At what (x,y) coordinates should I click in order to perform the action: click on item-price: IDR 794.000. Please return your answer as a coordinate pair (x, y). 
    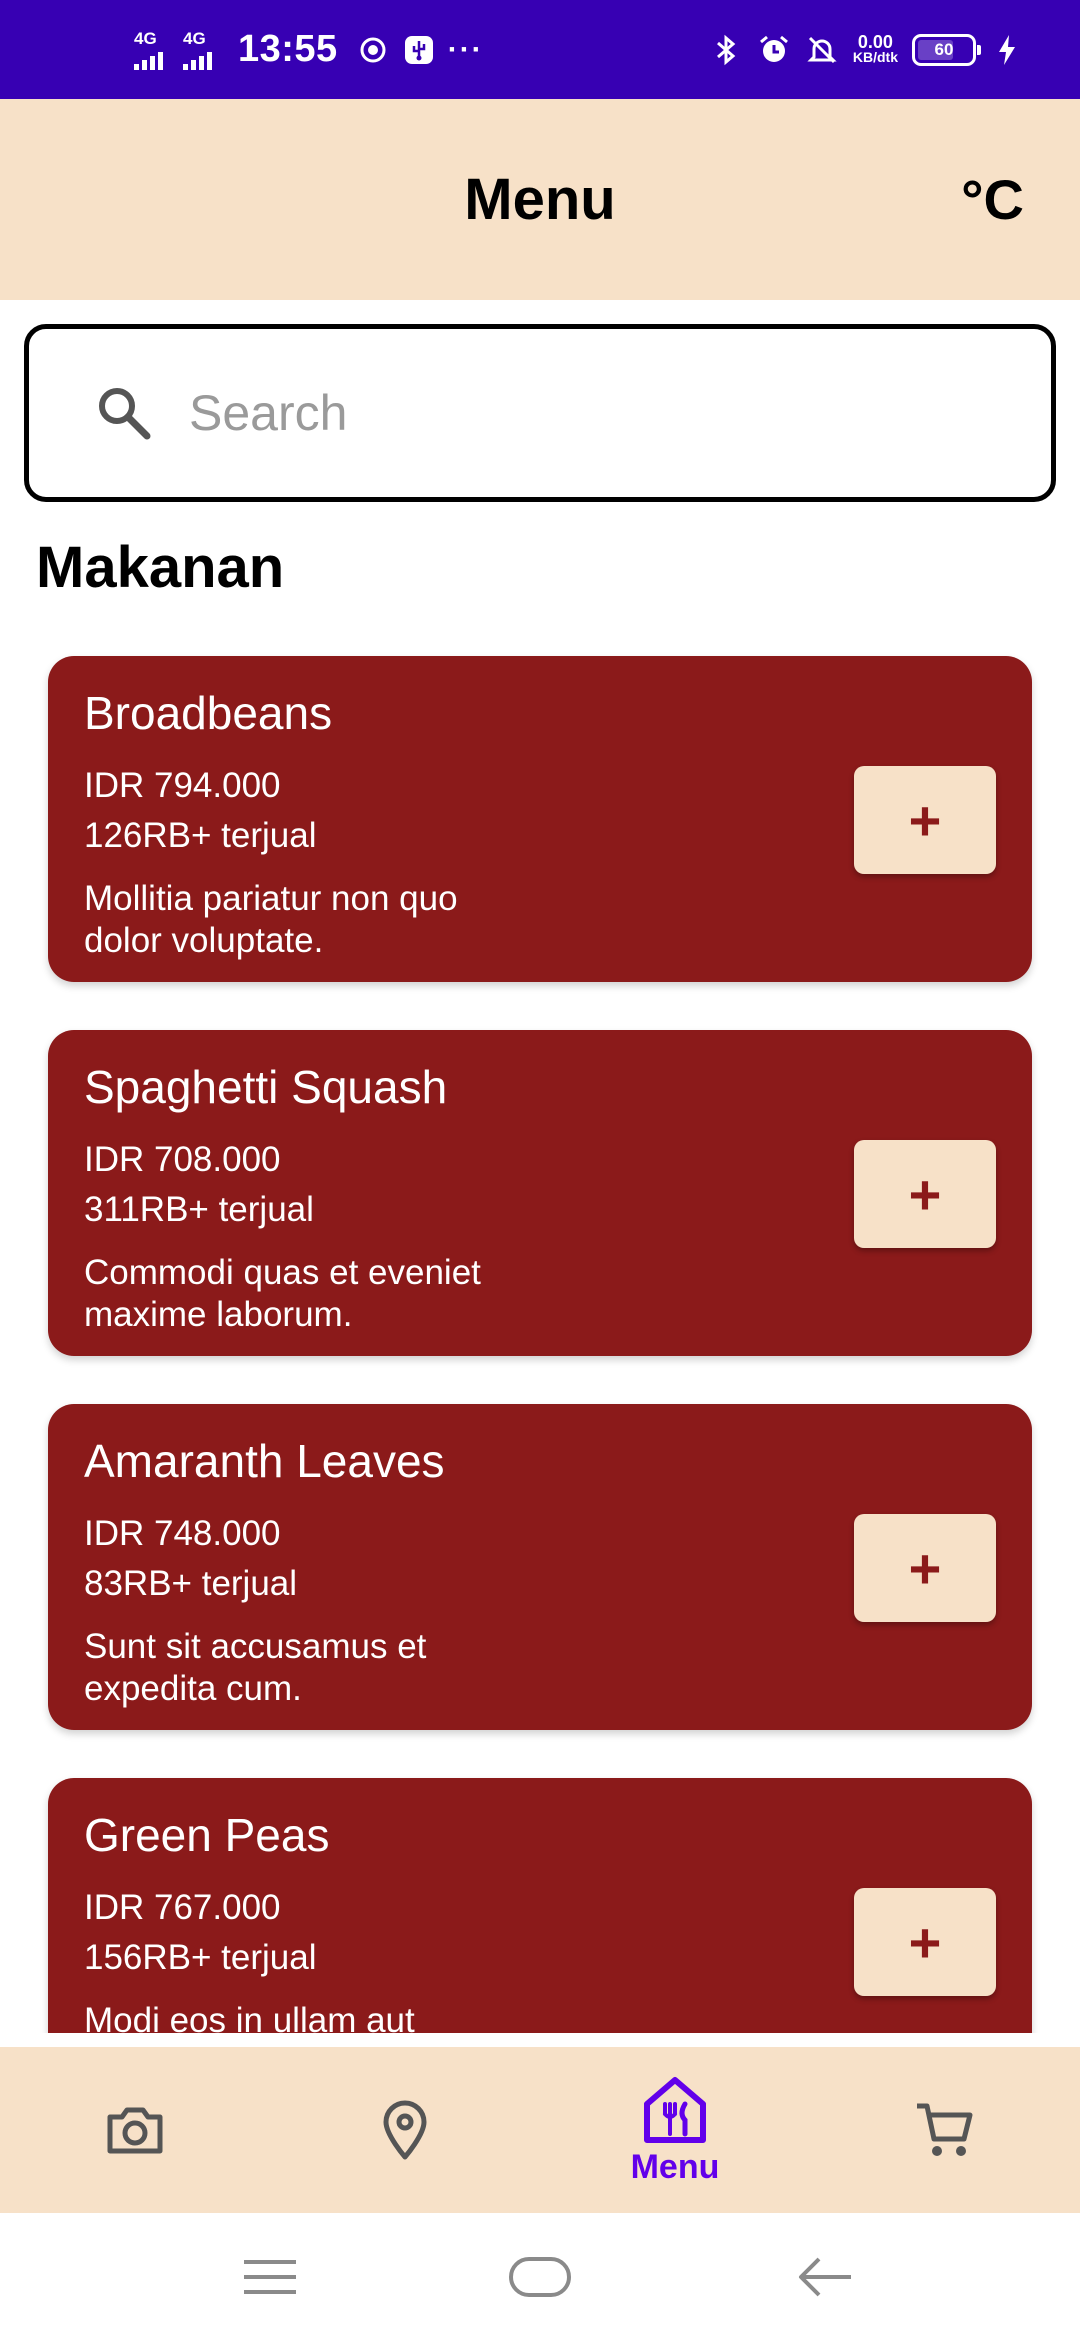
    Looking at the image, I should click on (182, 785).